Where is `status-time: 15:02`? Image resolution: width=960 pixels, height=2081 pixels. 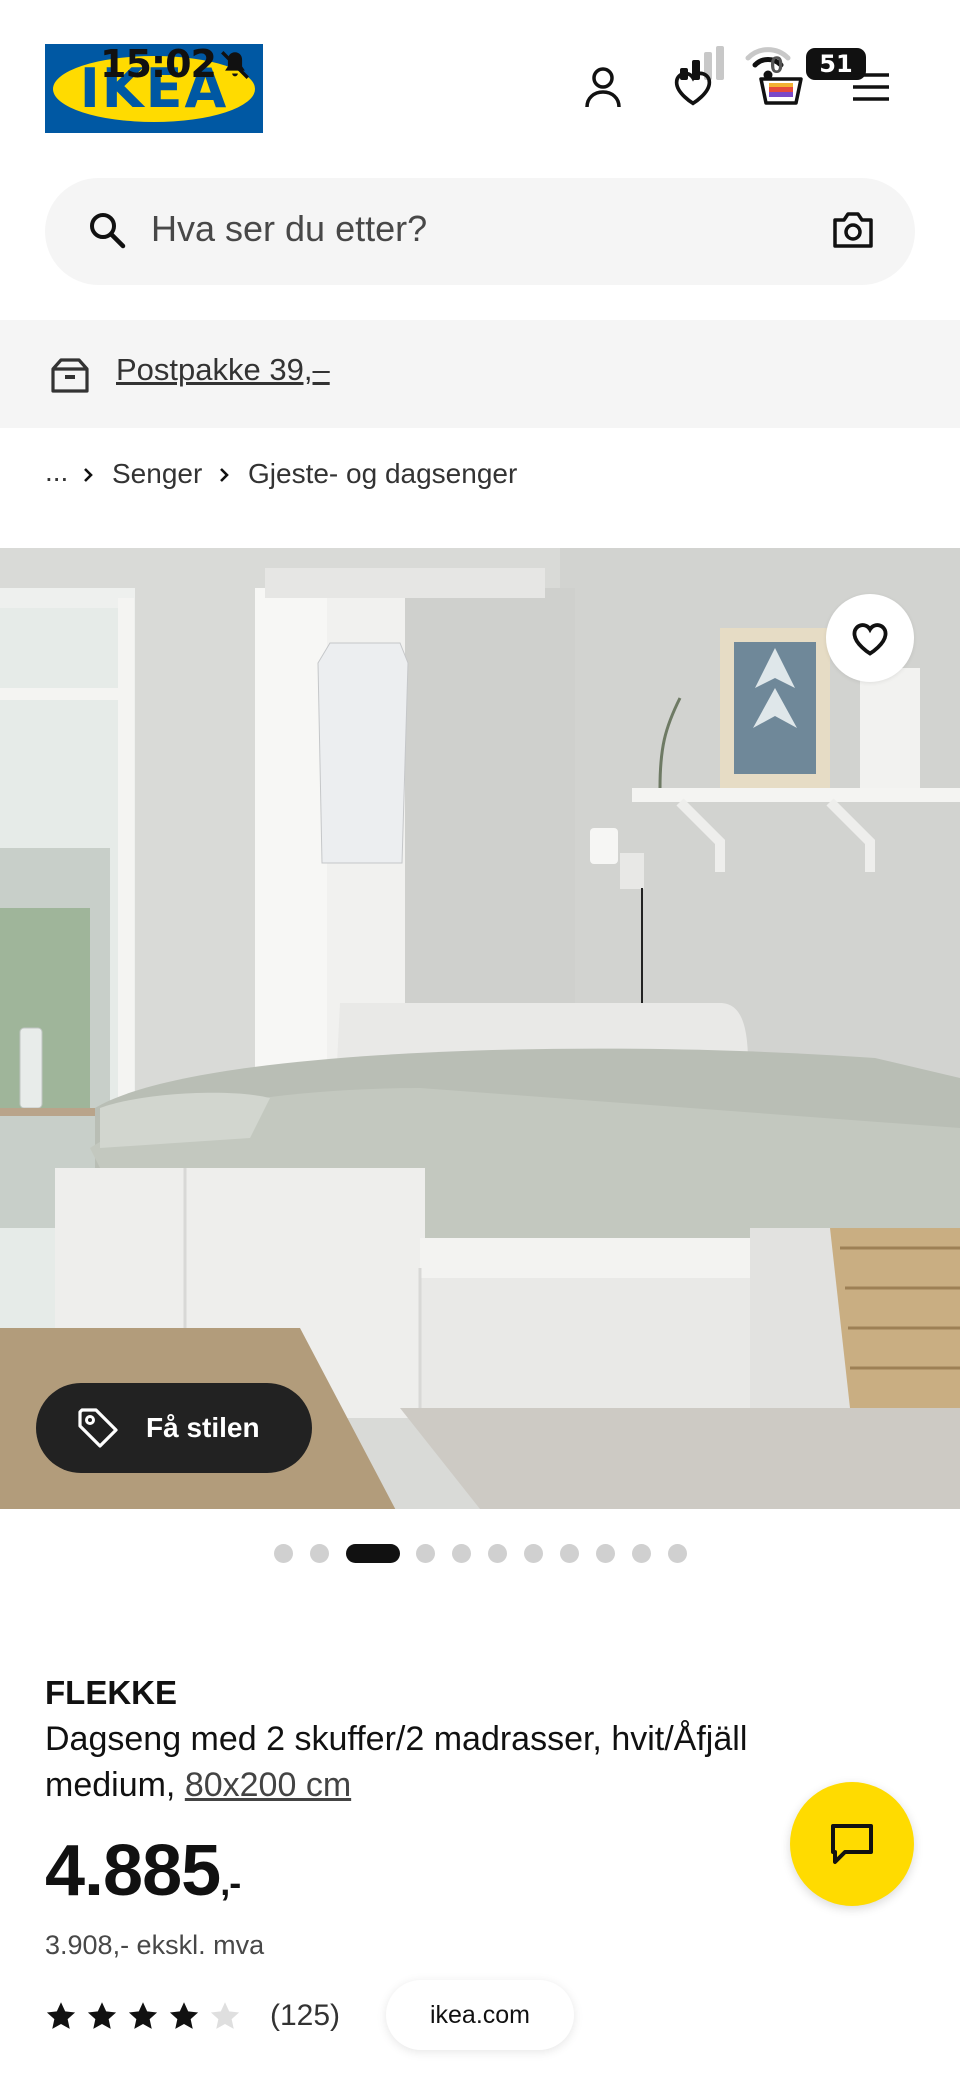 status-time: 15:02 is located at coordinates (158, 64).